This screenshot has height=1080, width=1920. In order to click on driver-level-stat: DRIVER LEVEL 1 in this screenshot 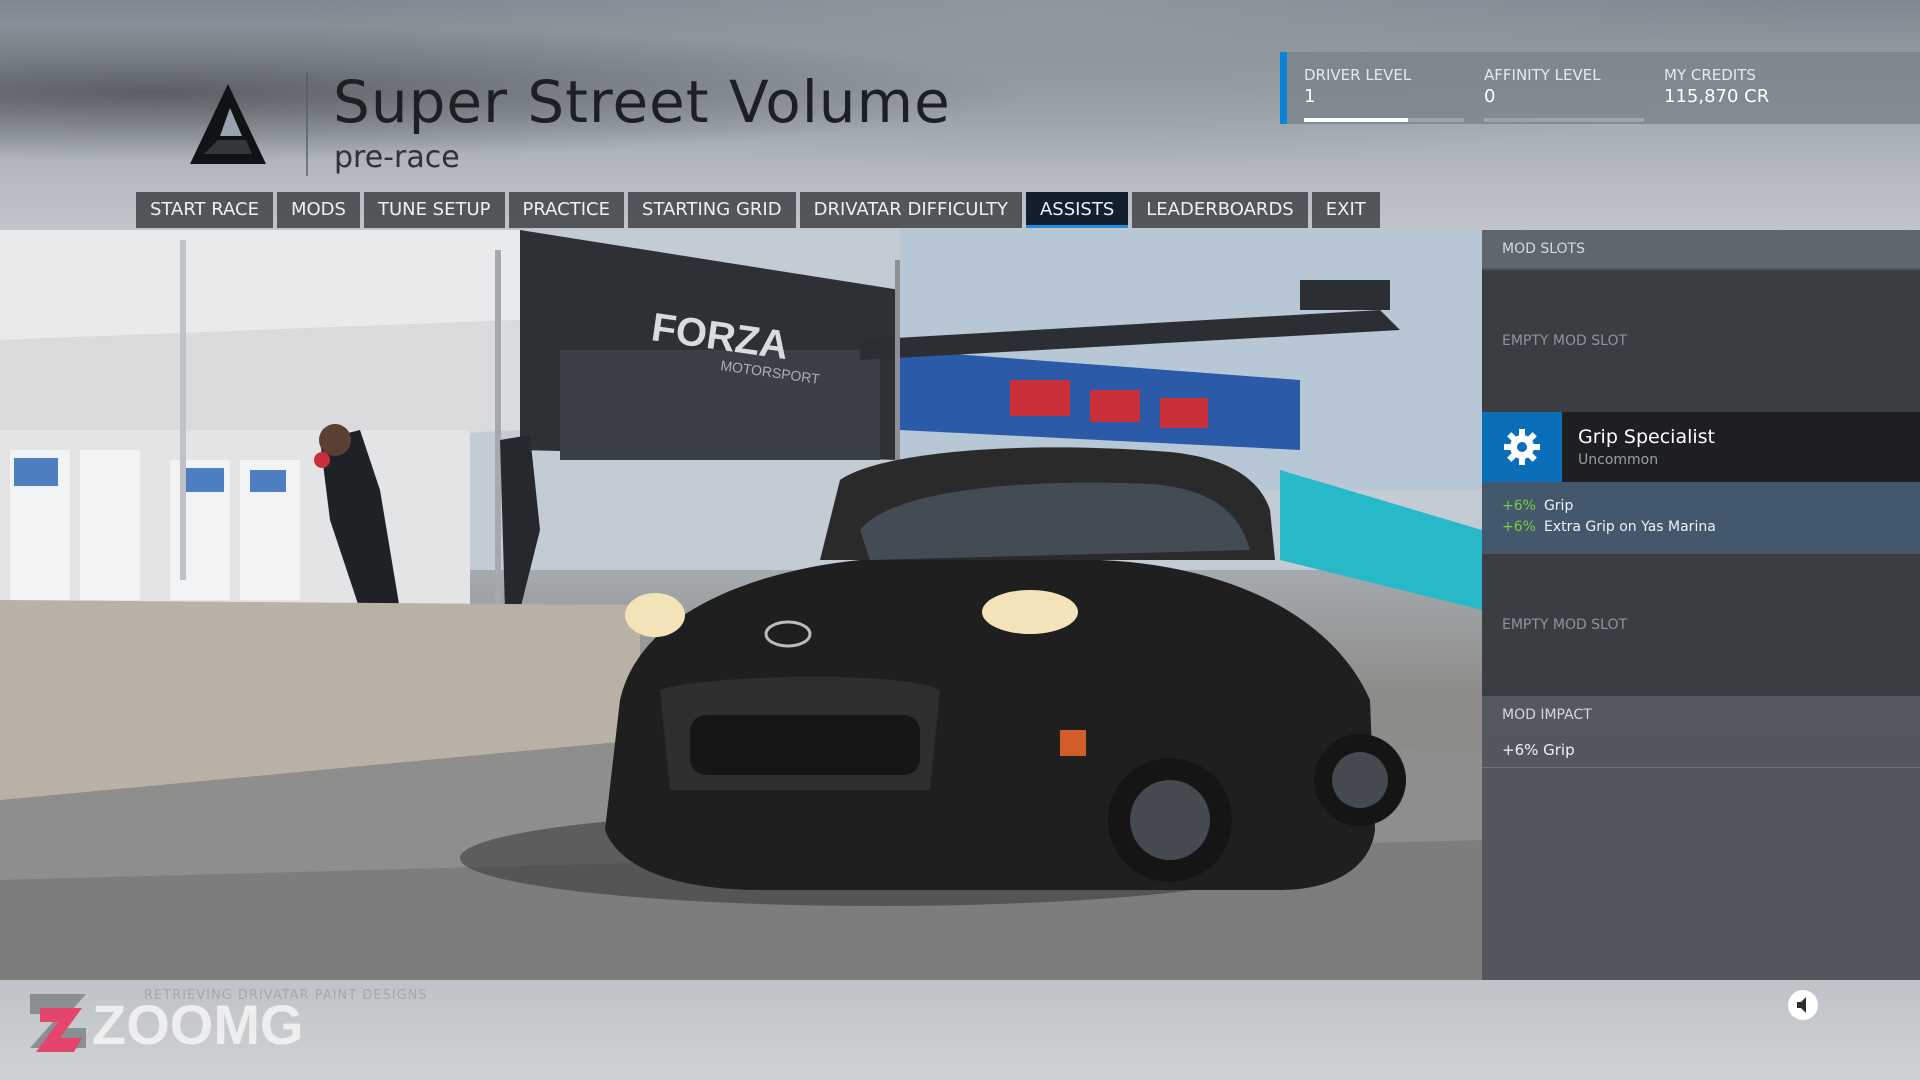, I will do `click(1357, 86)`.